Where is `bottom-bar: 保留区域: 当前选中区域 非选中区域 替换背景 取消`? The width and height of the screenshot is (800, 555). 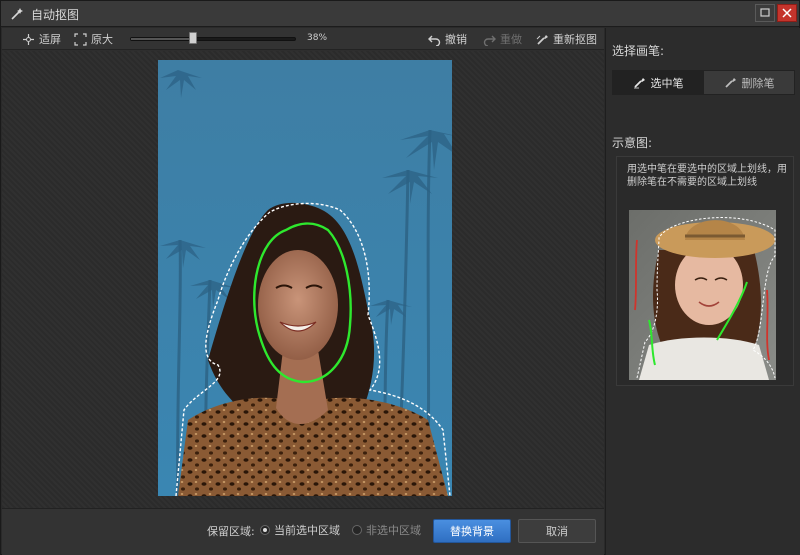
bottom-bar: 保留区域: 当前选中区域 非选中区域 替换背景 取消 is located at coordinates (303, 531).